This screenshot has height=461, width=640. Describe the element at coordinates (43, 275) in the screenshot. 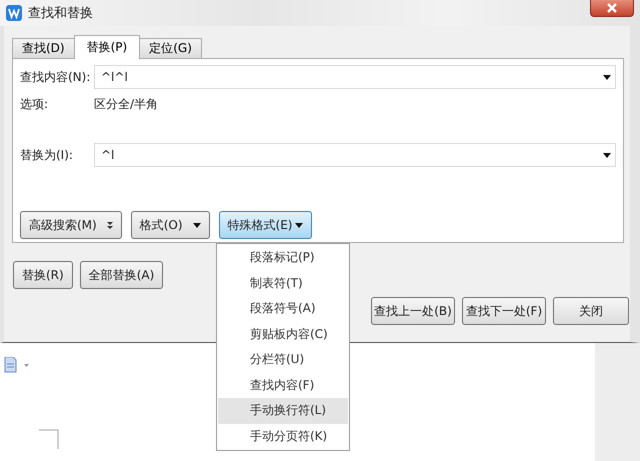

I see `replace-button: 替换(R)` at that location.